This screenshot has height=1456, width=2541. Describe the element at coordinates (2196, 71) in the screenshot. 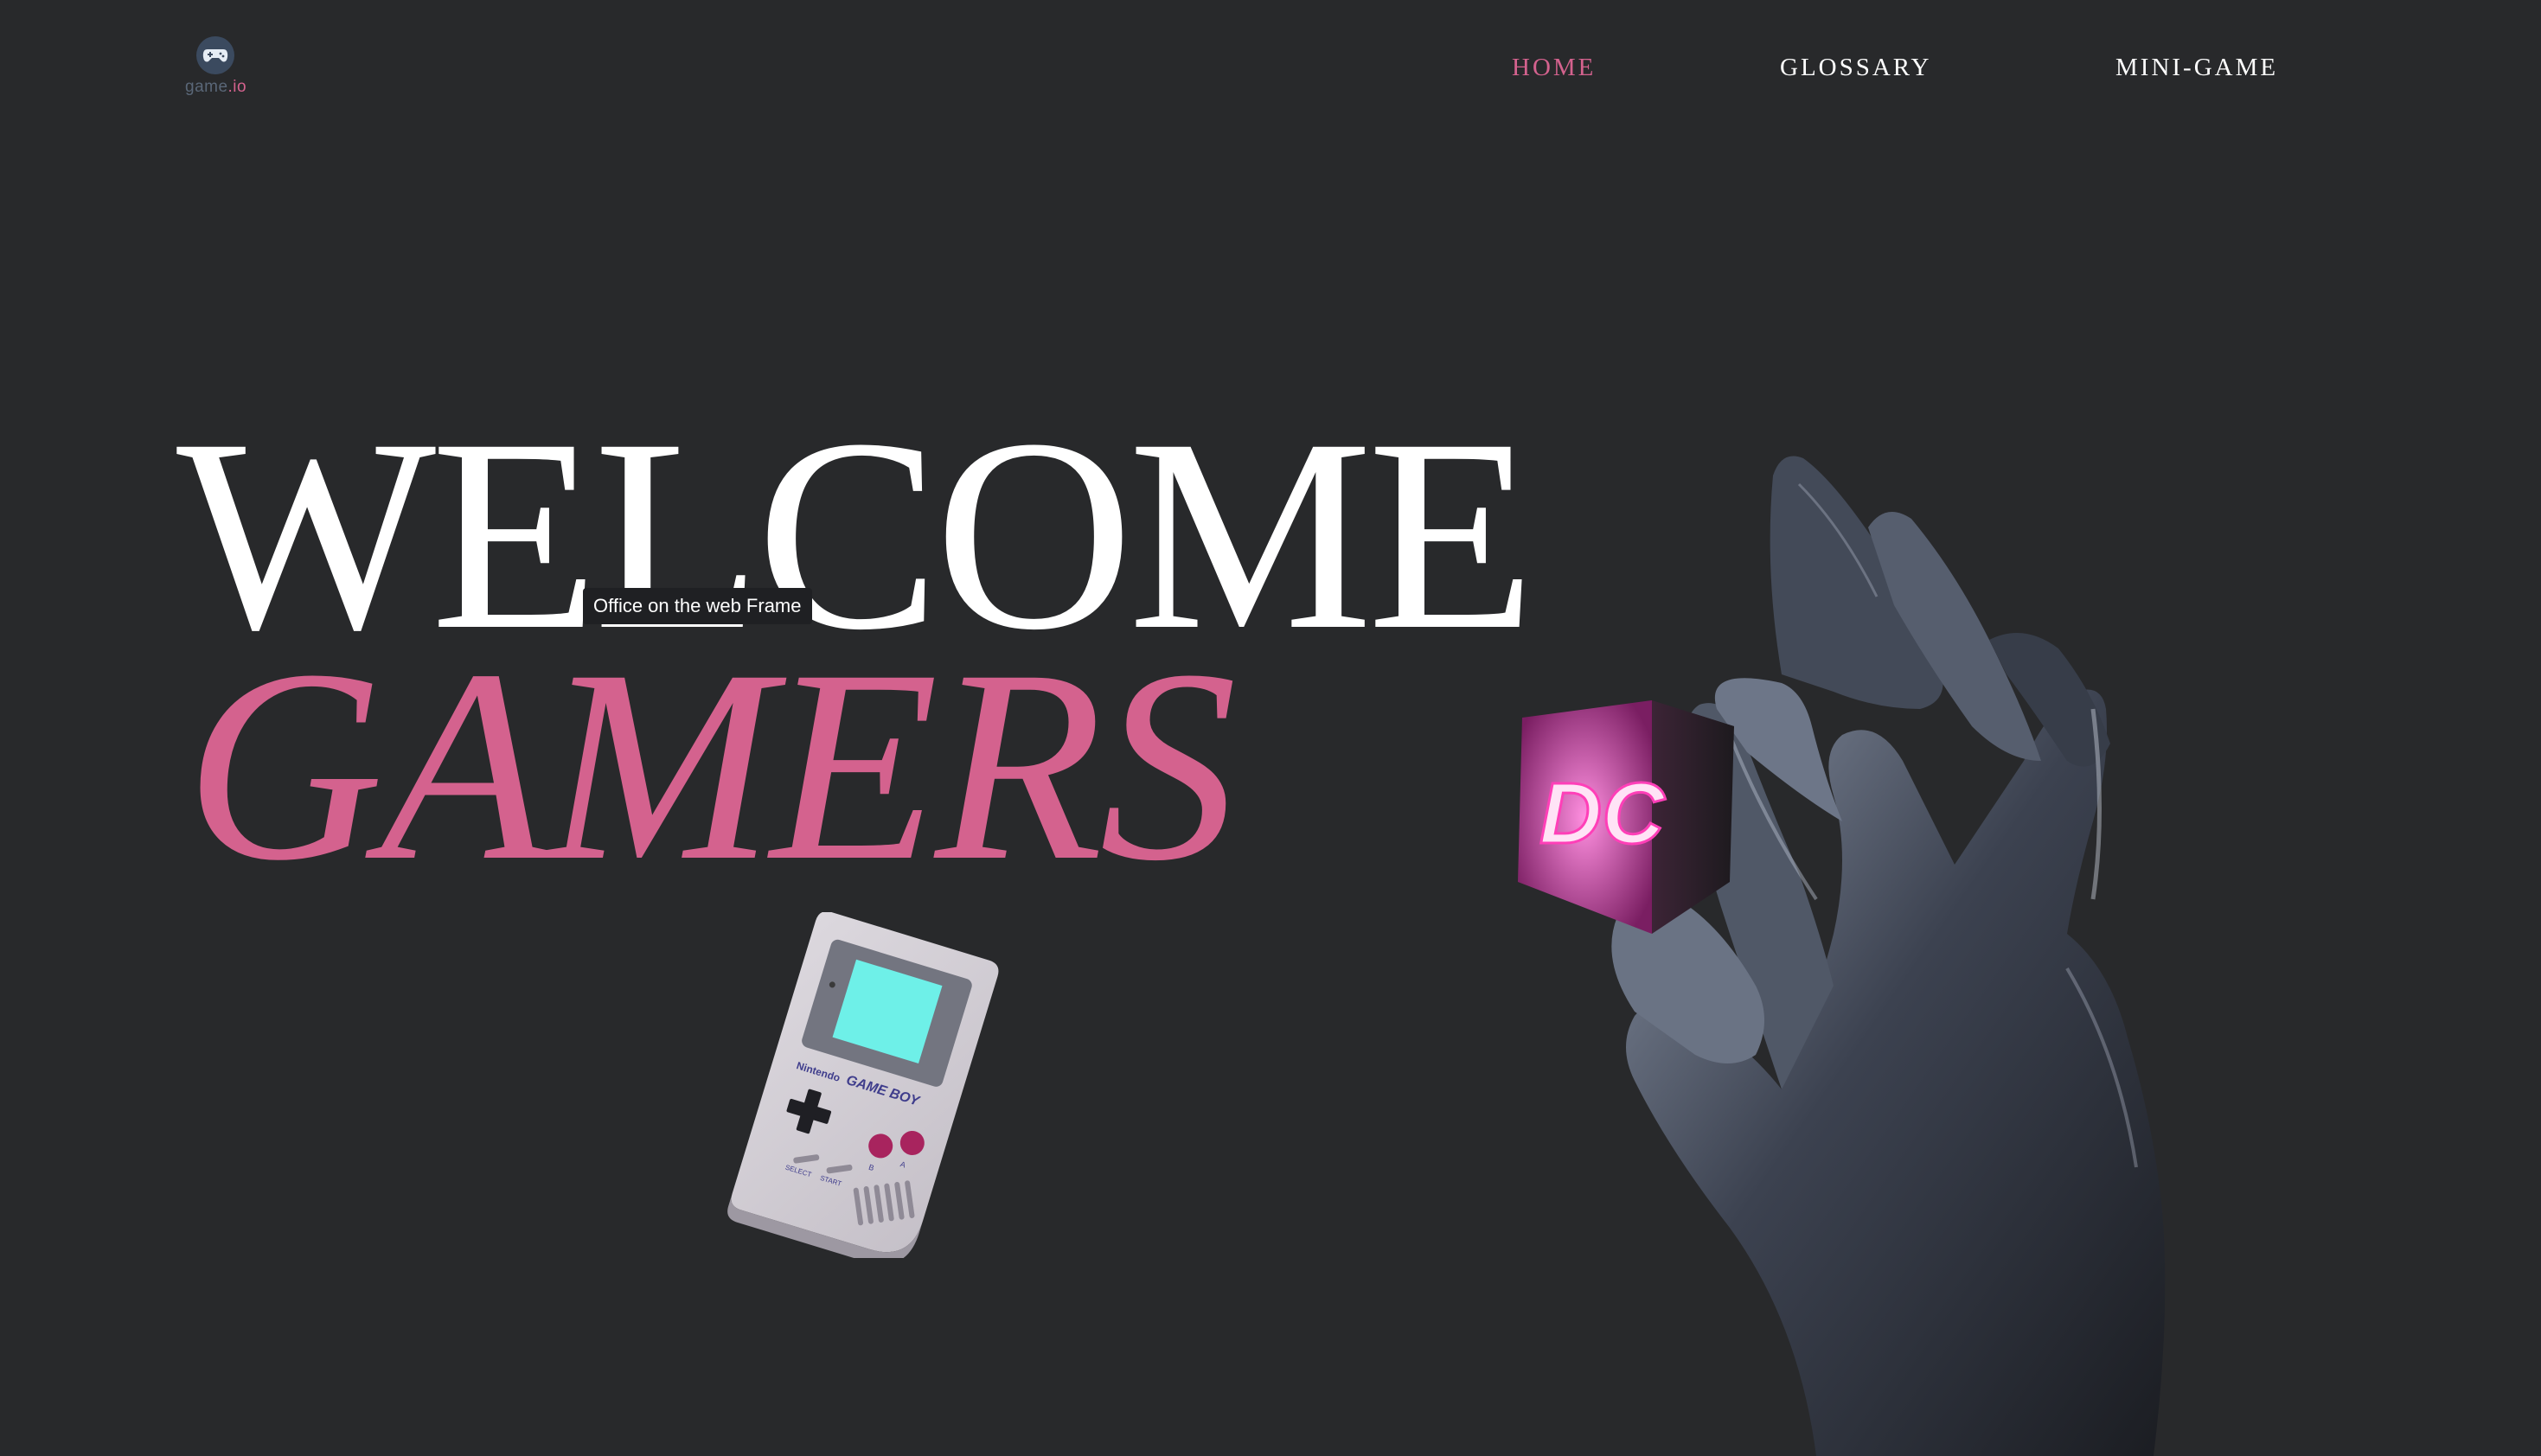

I see `nav-mini-game: MINI-GAME` at that location.